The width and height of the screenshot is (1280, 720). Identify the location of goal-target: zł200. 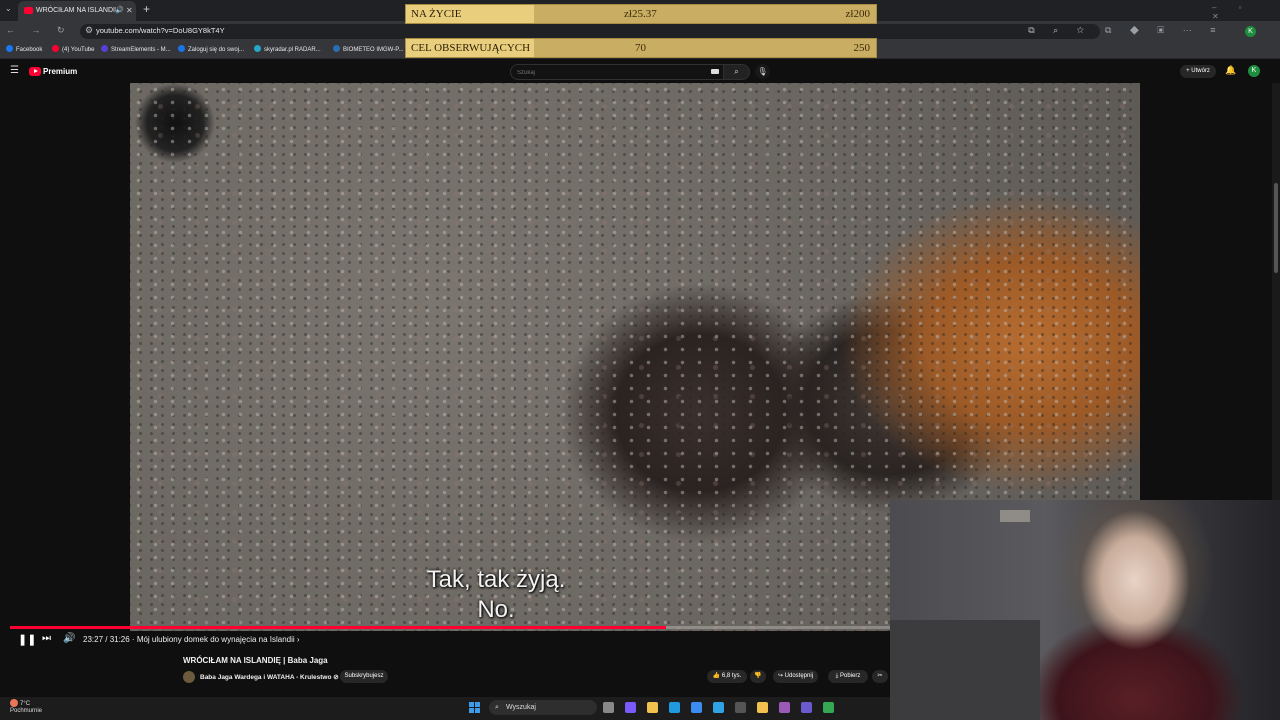
(857, 14).